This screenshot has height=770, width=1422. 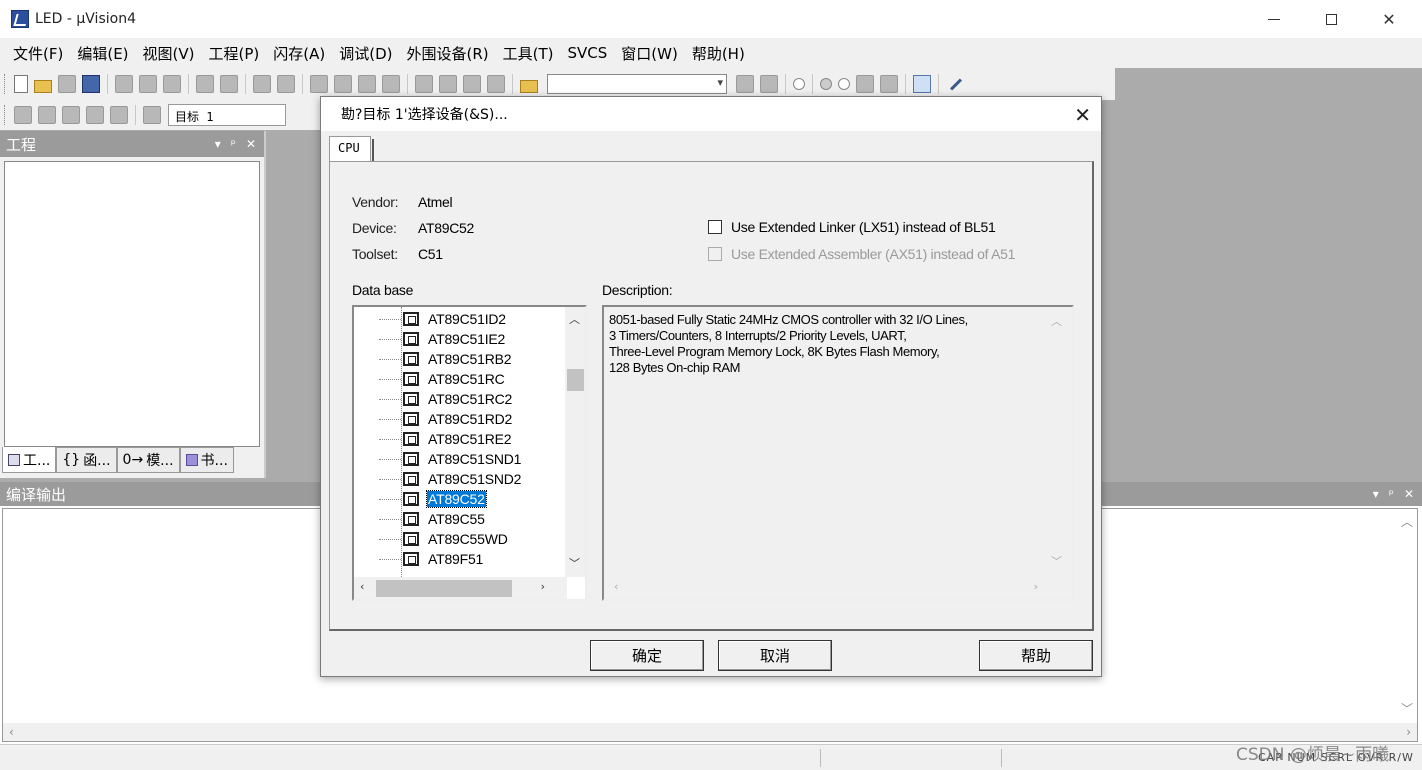 I want to click on find-combo-box, so click(x=637, y=84).